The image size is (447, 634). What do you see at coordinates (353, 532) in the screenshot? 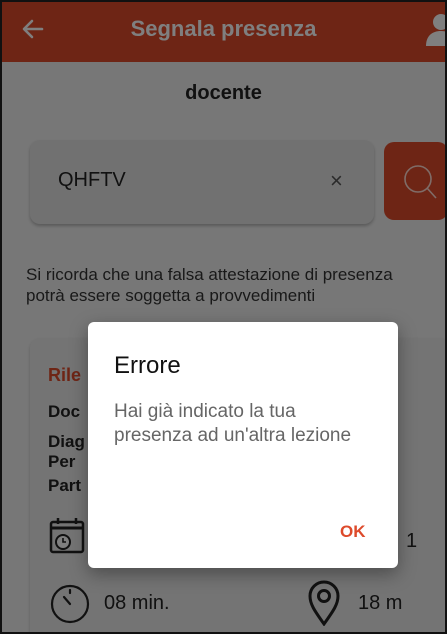
I see `ok-button: OK` at bounding box center [353, 532].